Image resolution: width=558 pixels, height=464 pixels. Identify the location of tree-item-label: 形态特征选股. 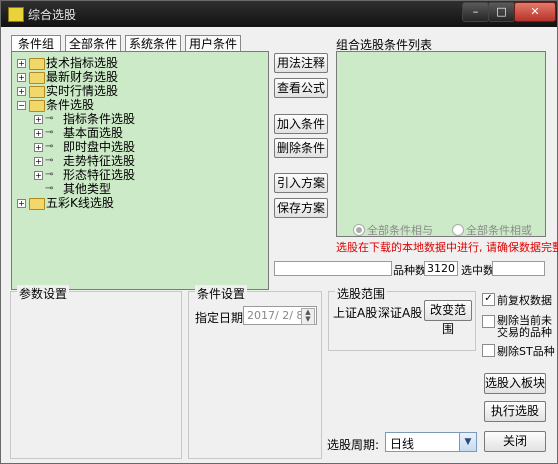
(99, 175).